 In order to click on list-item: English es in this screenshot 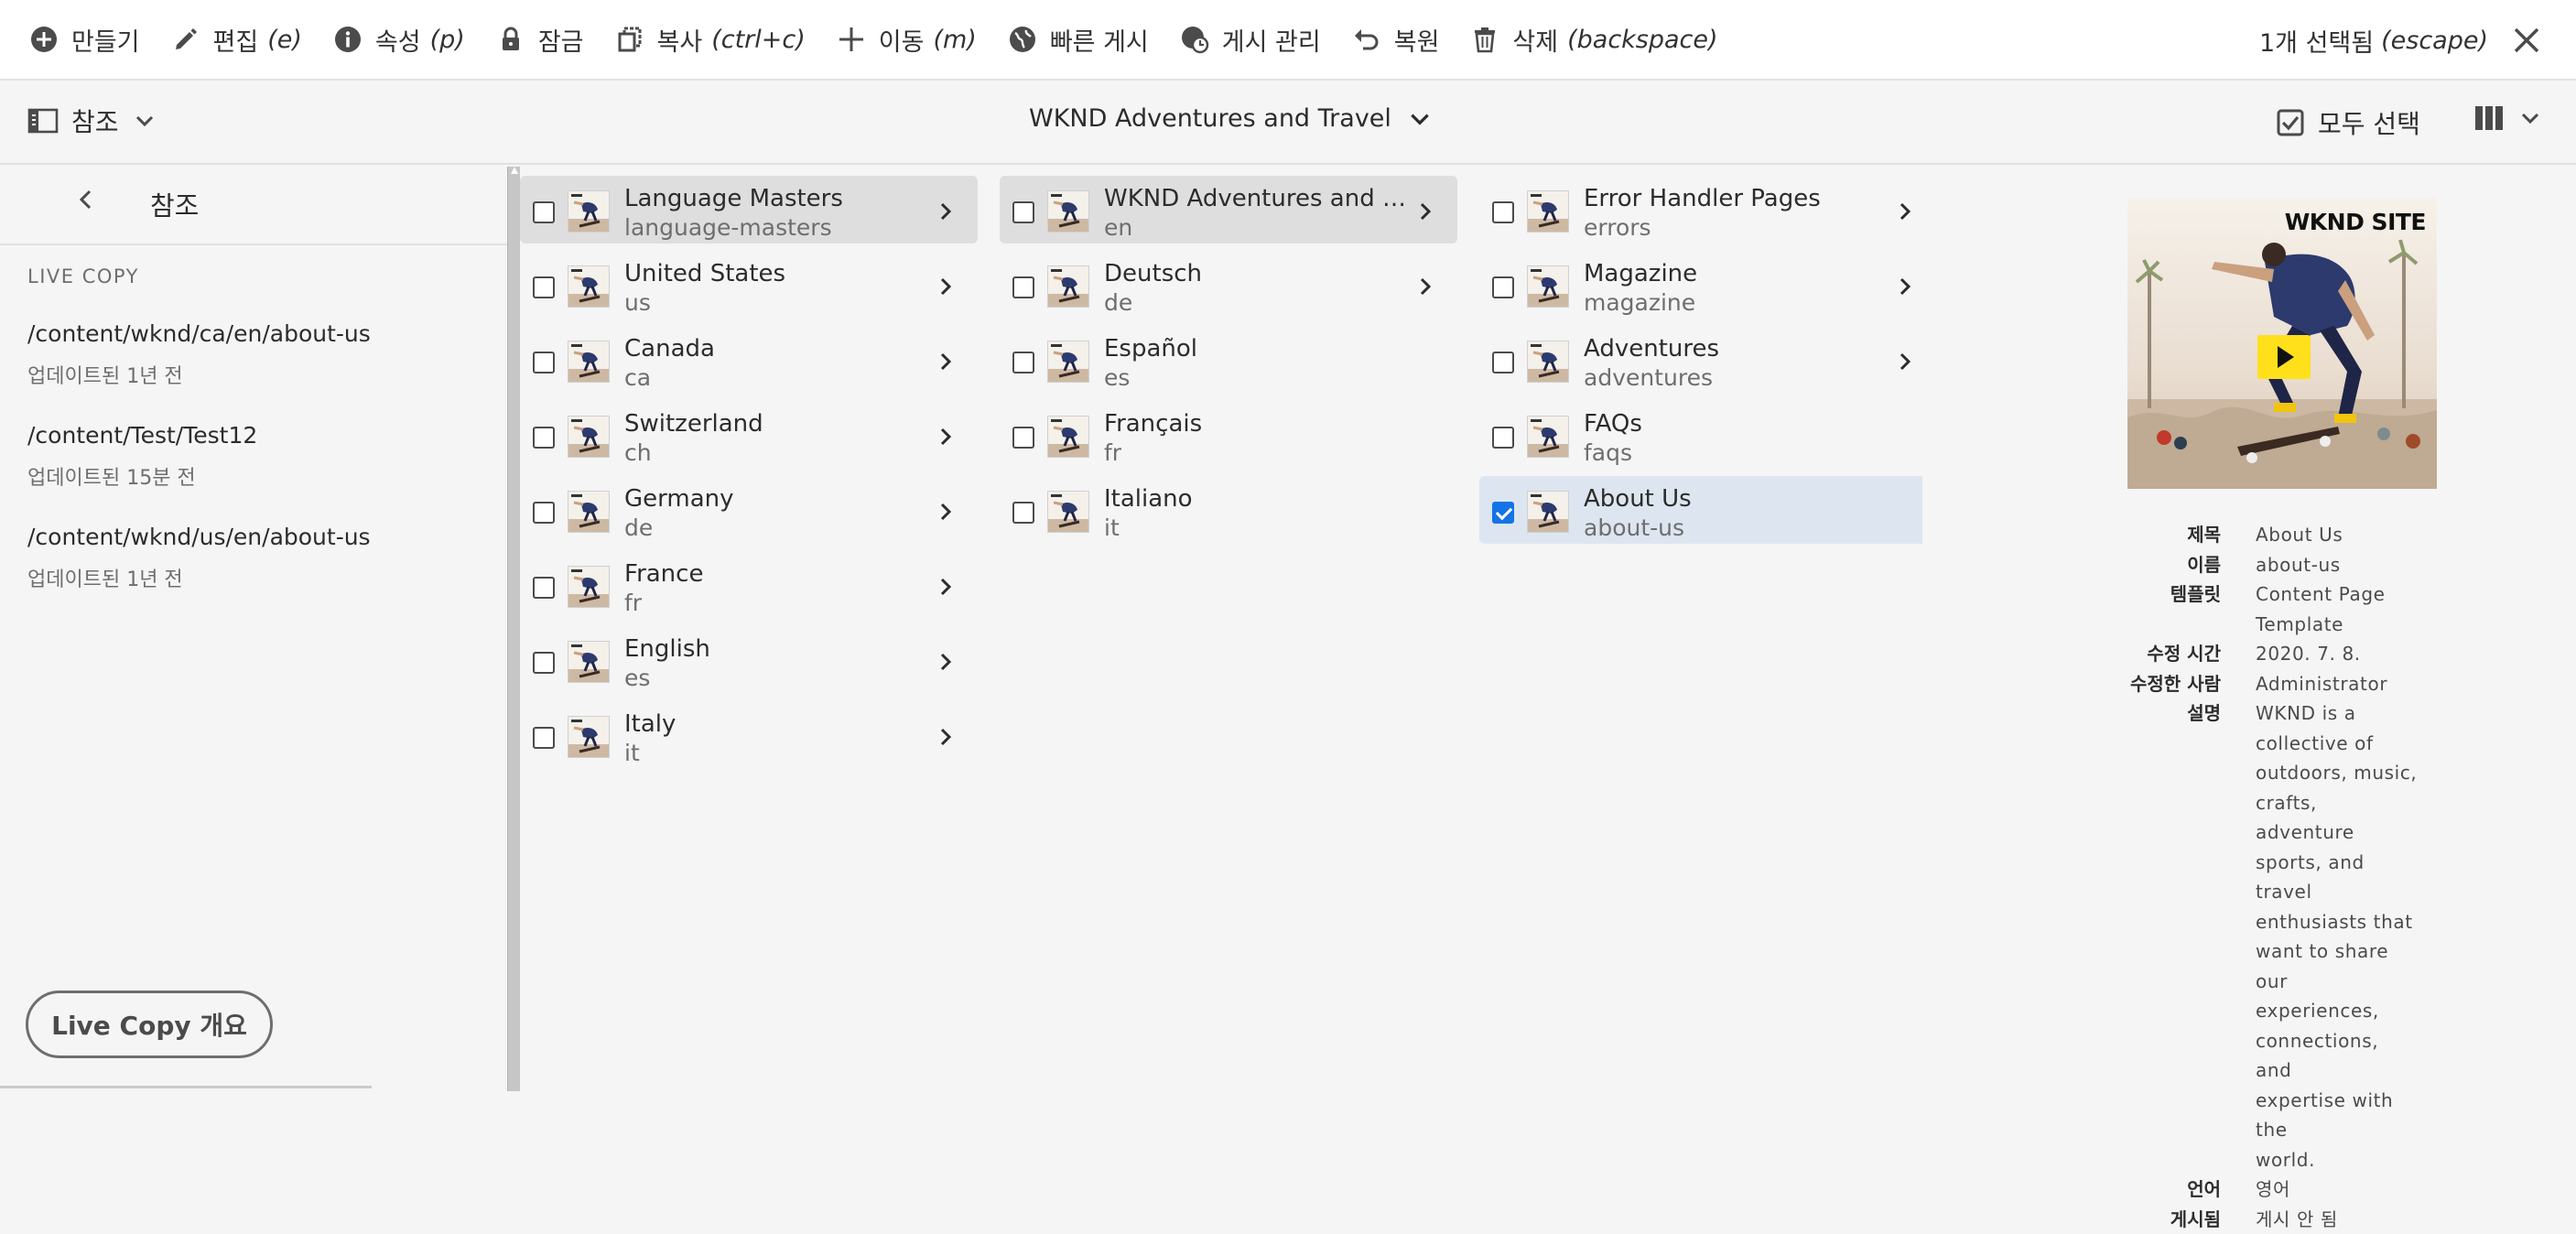, I will do `click(749, 660)`.